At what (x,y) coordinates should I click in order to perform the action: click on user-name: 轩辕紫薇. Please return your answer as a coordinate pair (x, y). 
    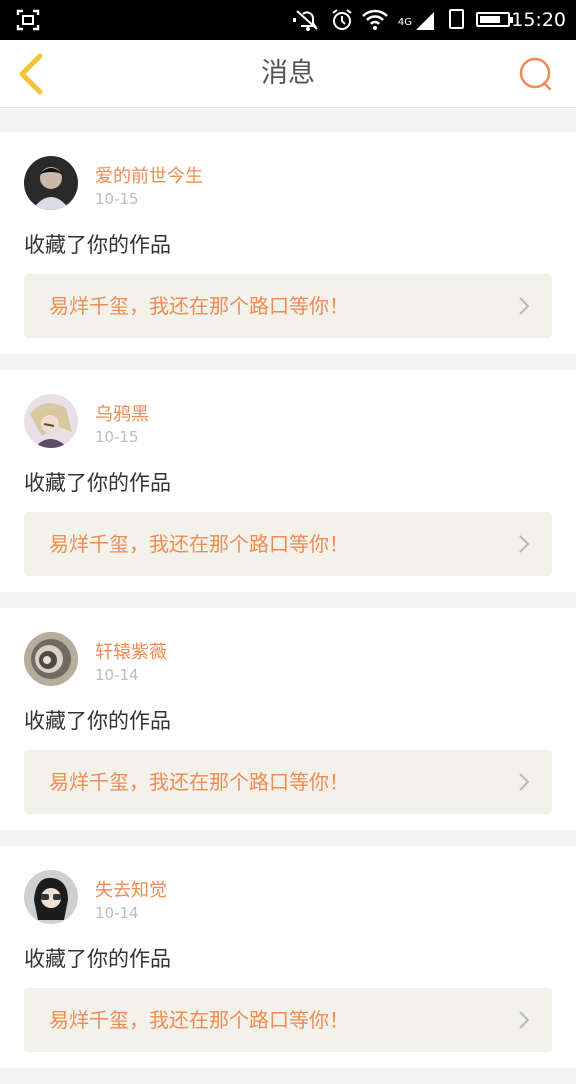
    Looking at the image, I should click on (131, 651).